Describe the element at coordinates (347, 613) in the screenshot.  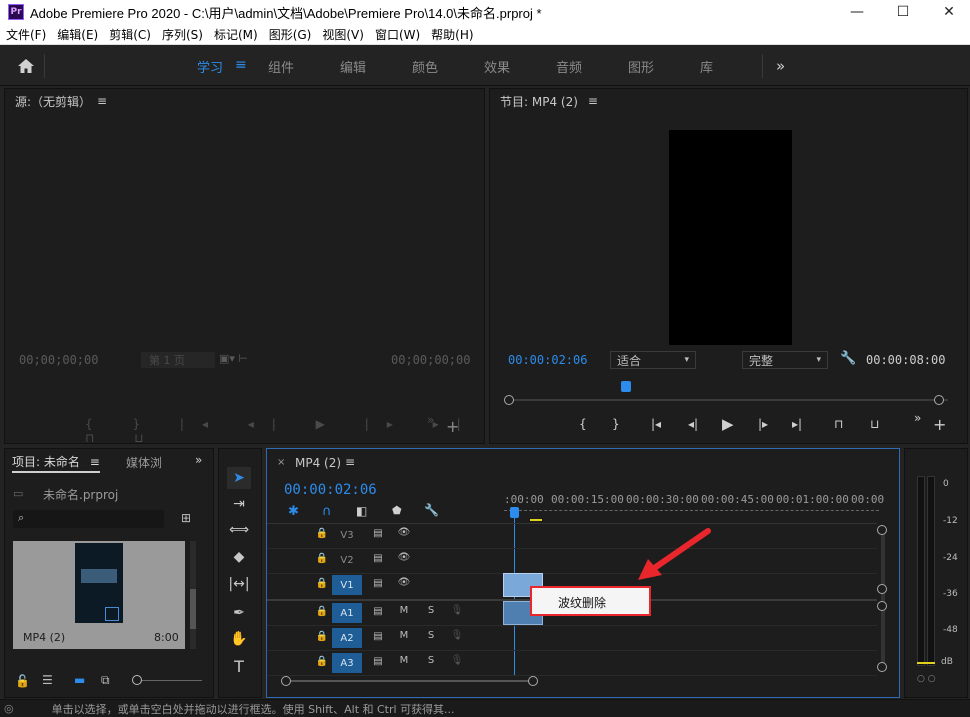
I see `track-a1: A1` at that location.